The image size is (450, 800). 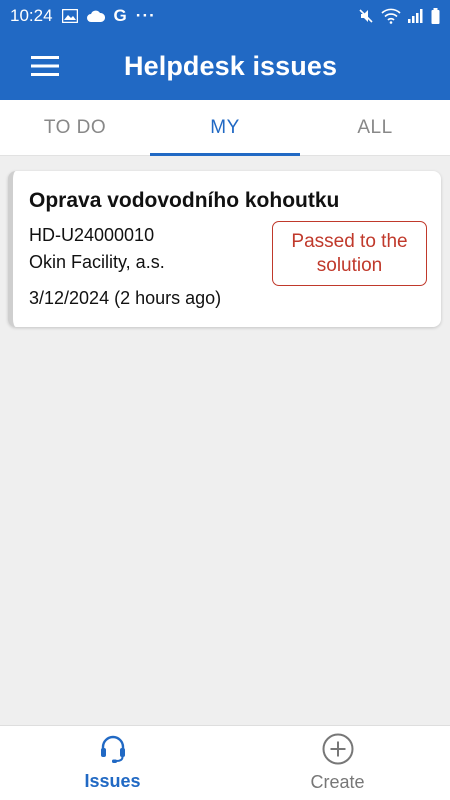 I want to click on more-dots-icon: ···, so click(x=145, y=15).